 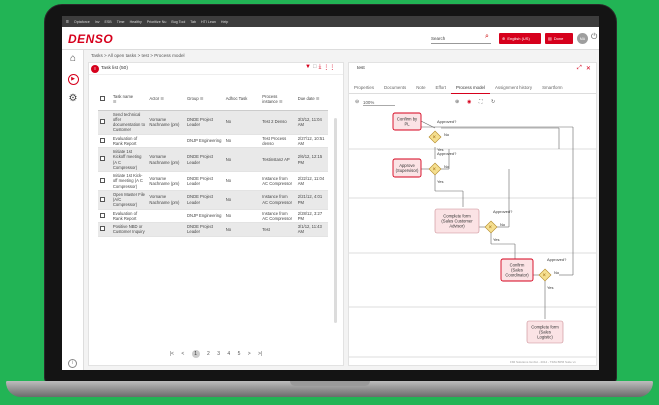 I want to click on next-page-button: >, so click(x=249, y=354).